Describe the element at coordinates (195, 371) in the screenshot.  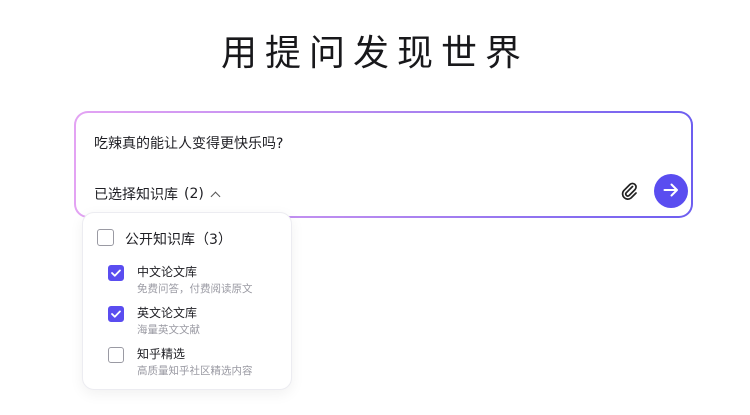
I see `kb-item-desc: 高质量知乎社区精选内容` at that location.